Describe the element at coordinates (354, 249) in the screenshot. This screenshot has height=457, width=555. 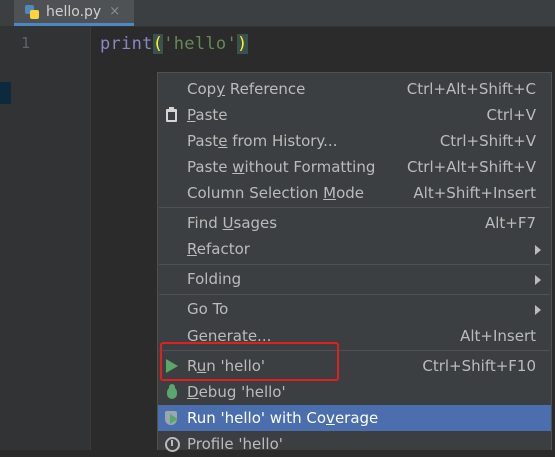
I see `menu-item-refactor: Refactor` at that location.